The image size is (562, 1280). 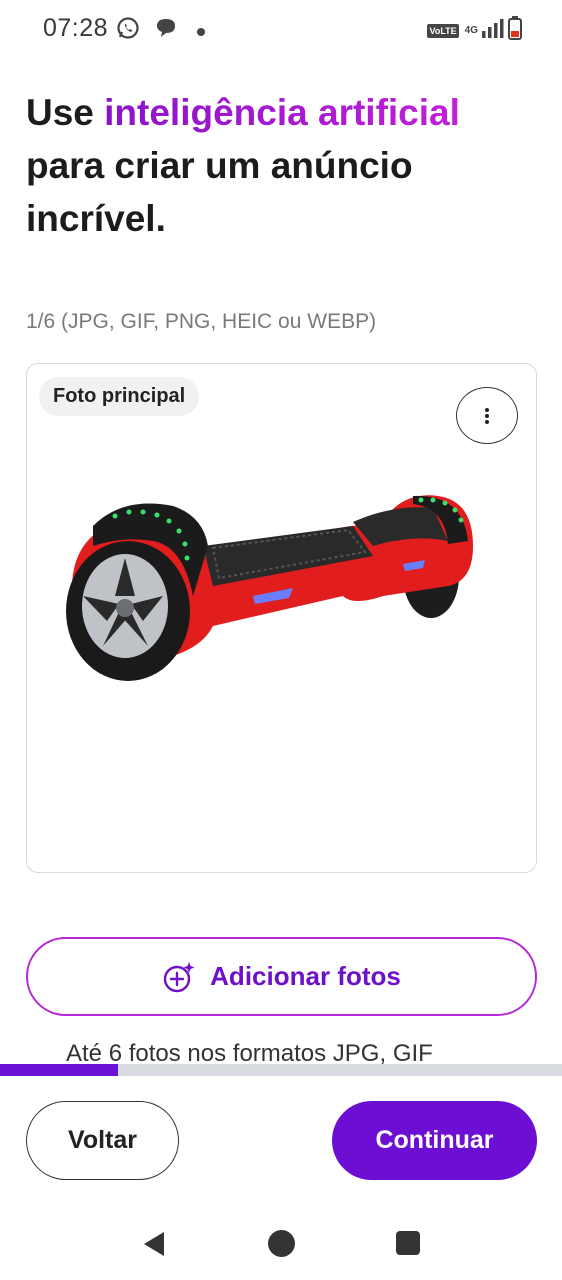 I want to click on sparkle-plus-icon, so click(x=179, y=976).